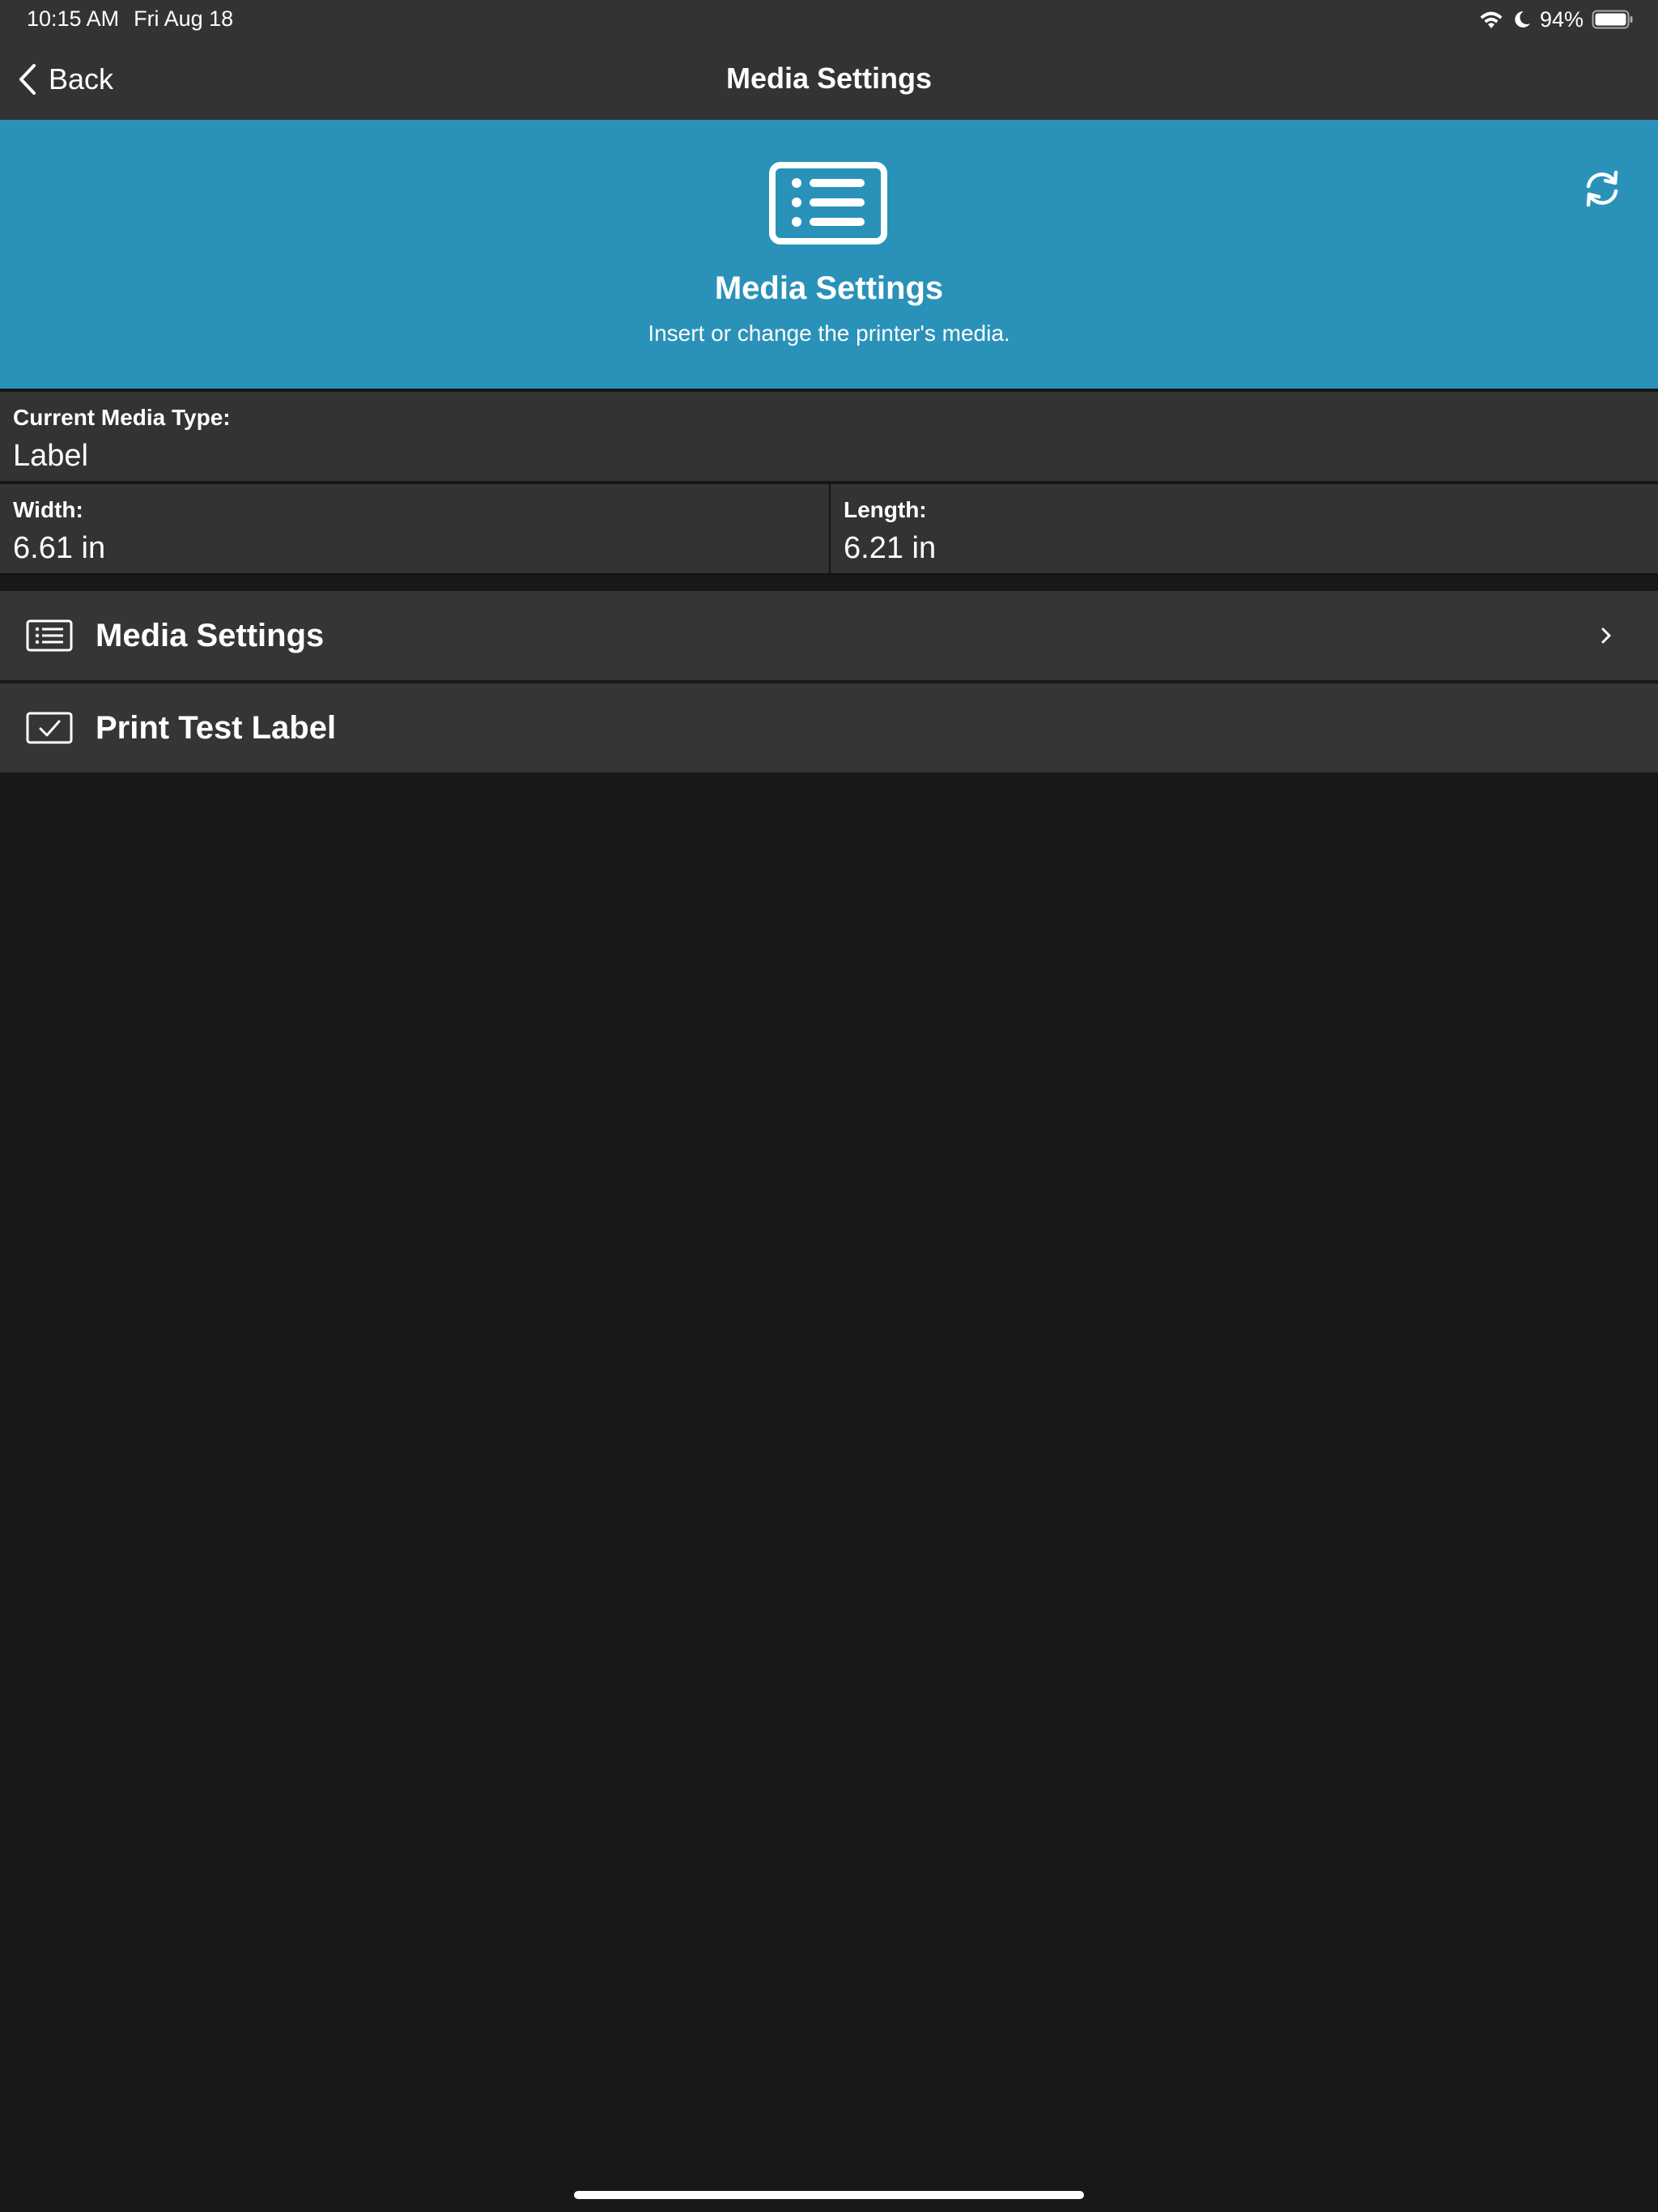 This screenshot has height=2212, width=1658. I want to click on home-indicator, so click(829, 2195).